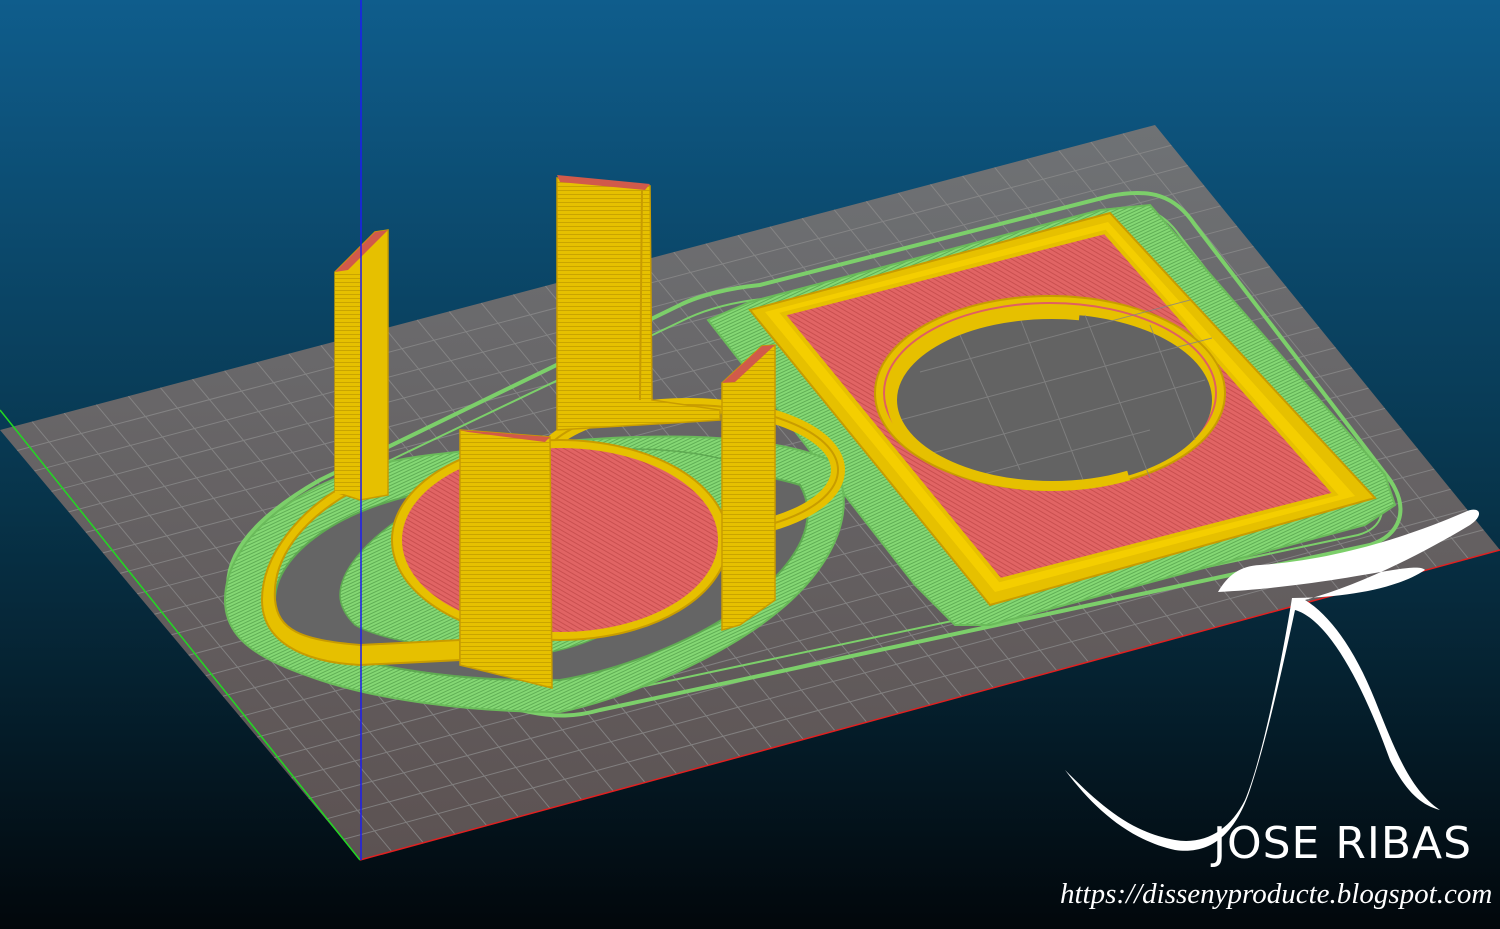 The image size is (1500, 929). I want to click on pillar-right, so click(748, 487).